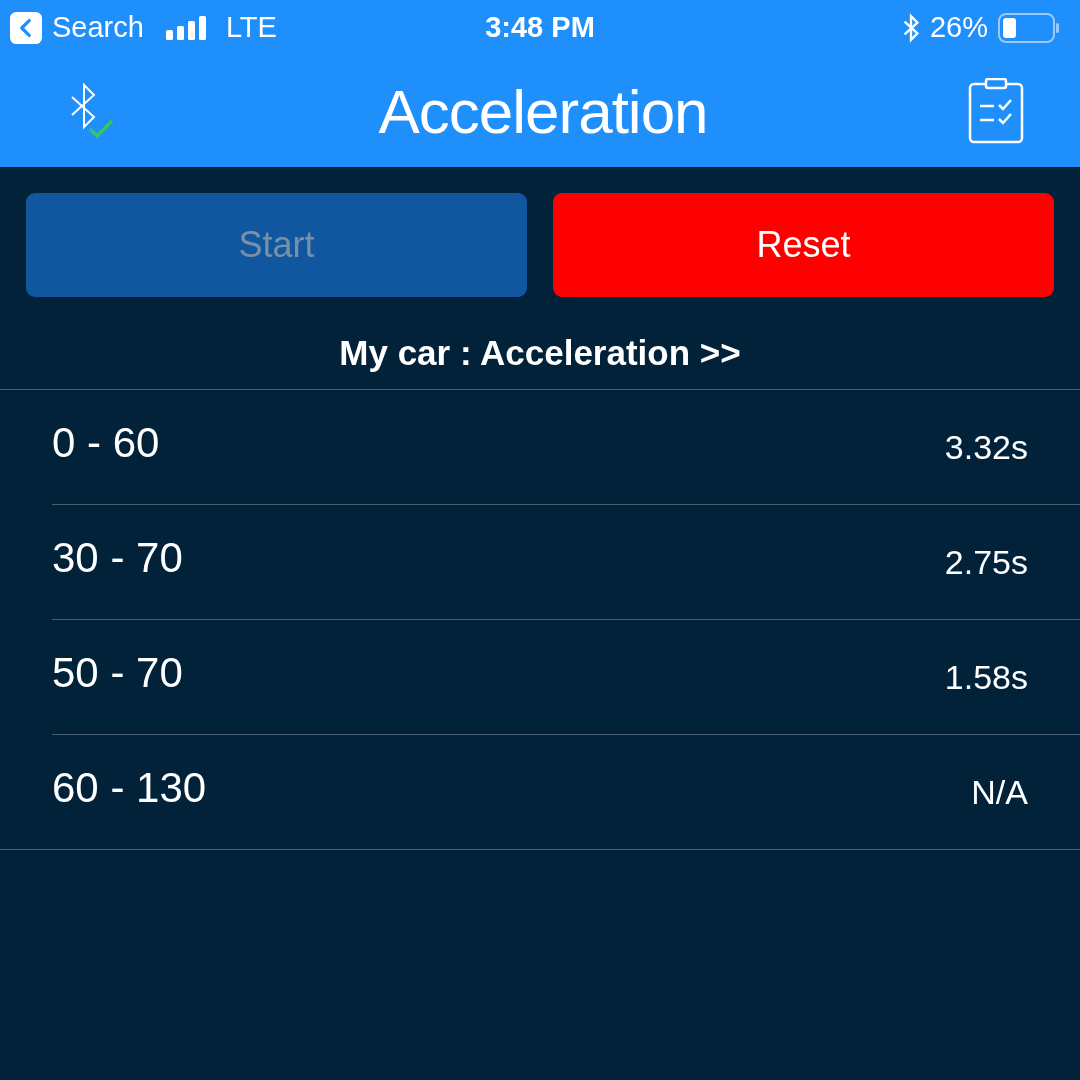  What do you see at coordinates (98, 27) in the screenshot?
I see `back-label: Search` at bounding box center [98, 27].